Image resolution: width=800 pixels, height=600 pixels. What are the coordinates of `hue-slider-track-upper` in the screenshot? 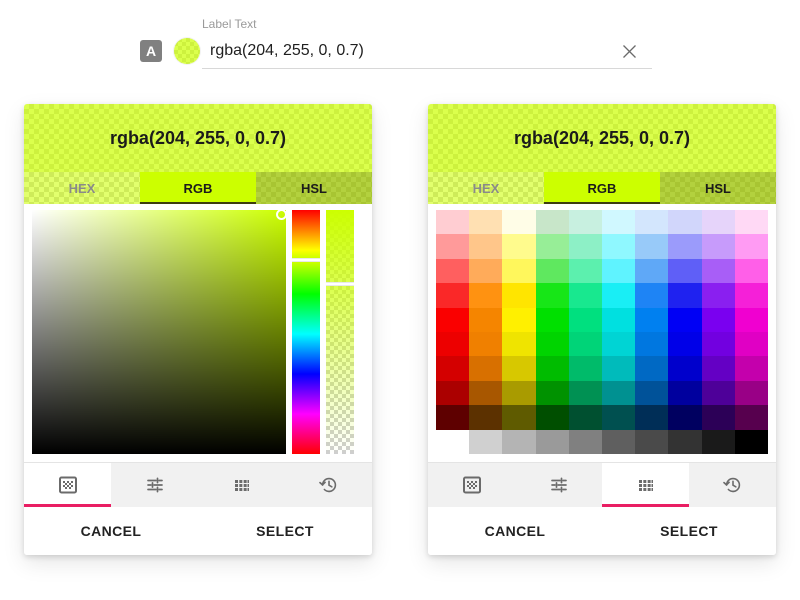 It's located at (306, 234).